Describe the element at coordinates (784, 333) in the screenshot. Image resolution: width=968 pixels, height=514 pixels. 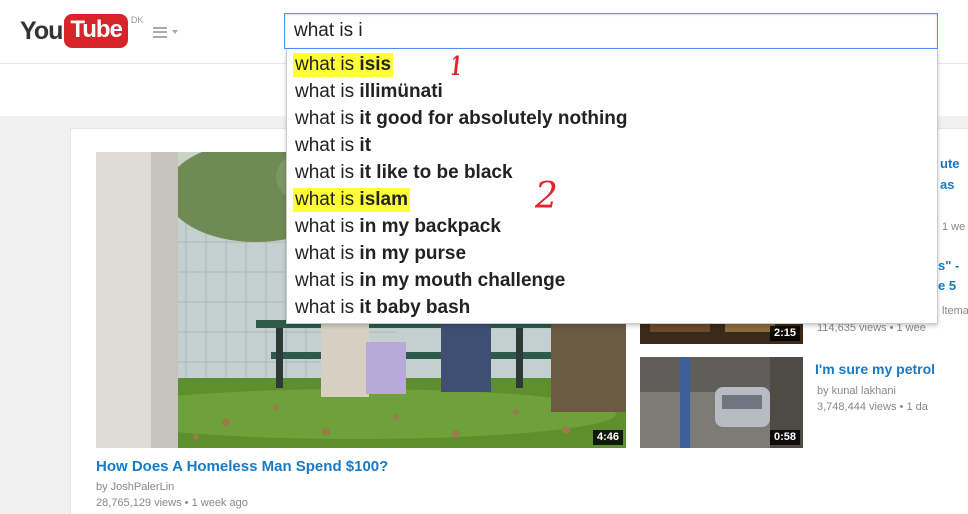
I see `video-duration: 2:15` at that location.